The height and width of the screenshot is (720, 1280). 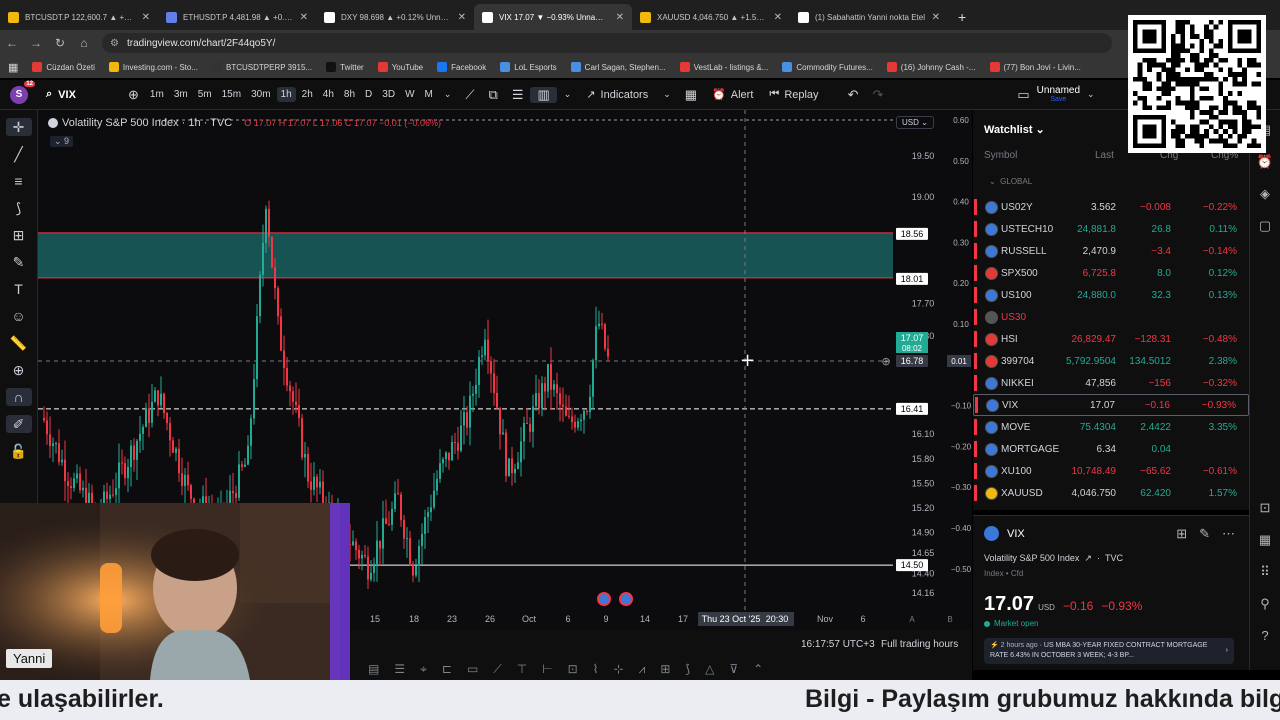 I want to click on indicators-button: ↗ Indicators, so click(x=617, y=95).